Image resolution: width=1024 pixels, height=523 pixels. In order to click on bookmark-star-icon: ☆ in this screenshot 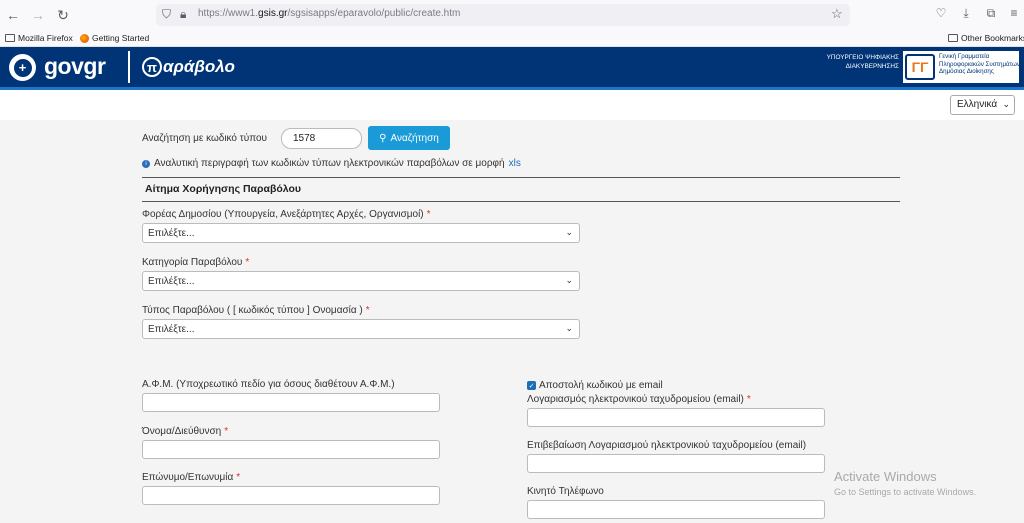, I will do `click(837, 14)`.